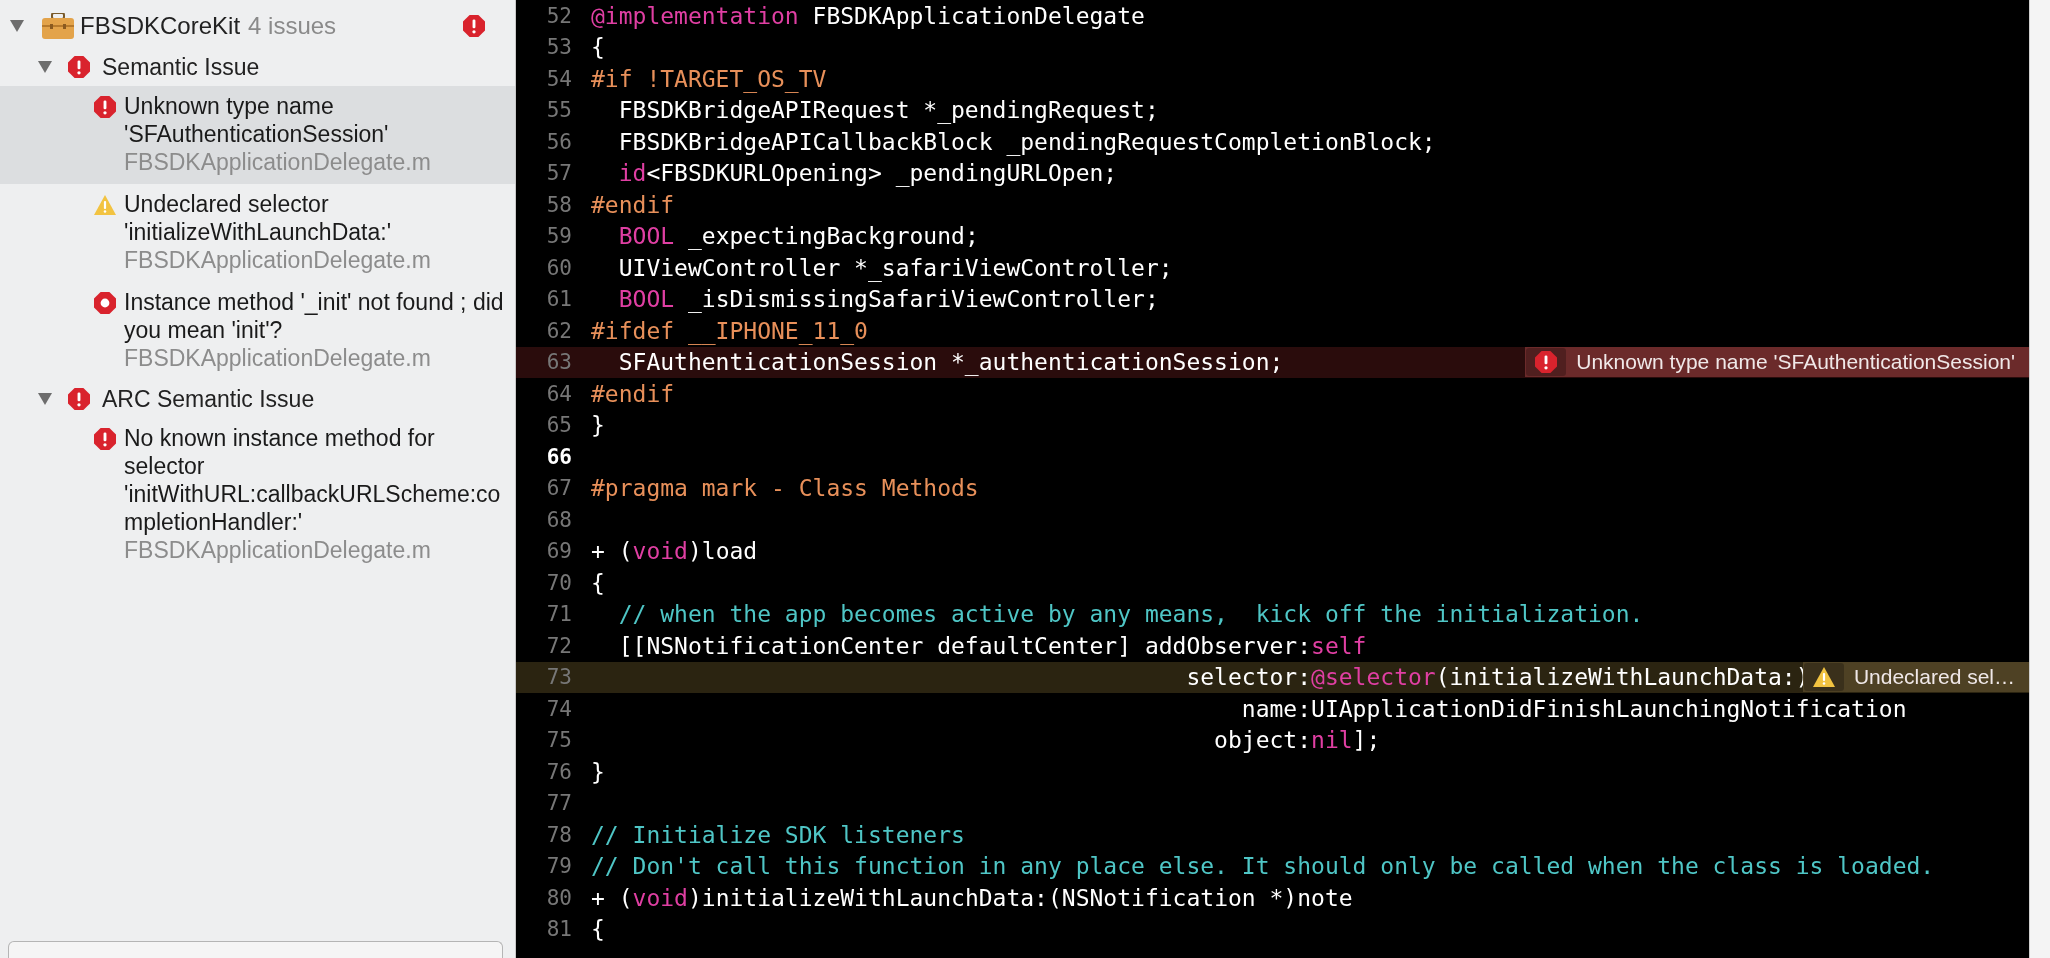 The image size is (2050, 958). Describe the element at coordinates (558, 582) in the screenshot. I see `line-number: 70` at that location.